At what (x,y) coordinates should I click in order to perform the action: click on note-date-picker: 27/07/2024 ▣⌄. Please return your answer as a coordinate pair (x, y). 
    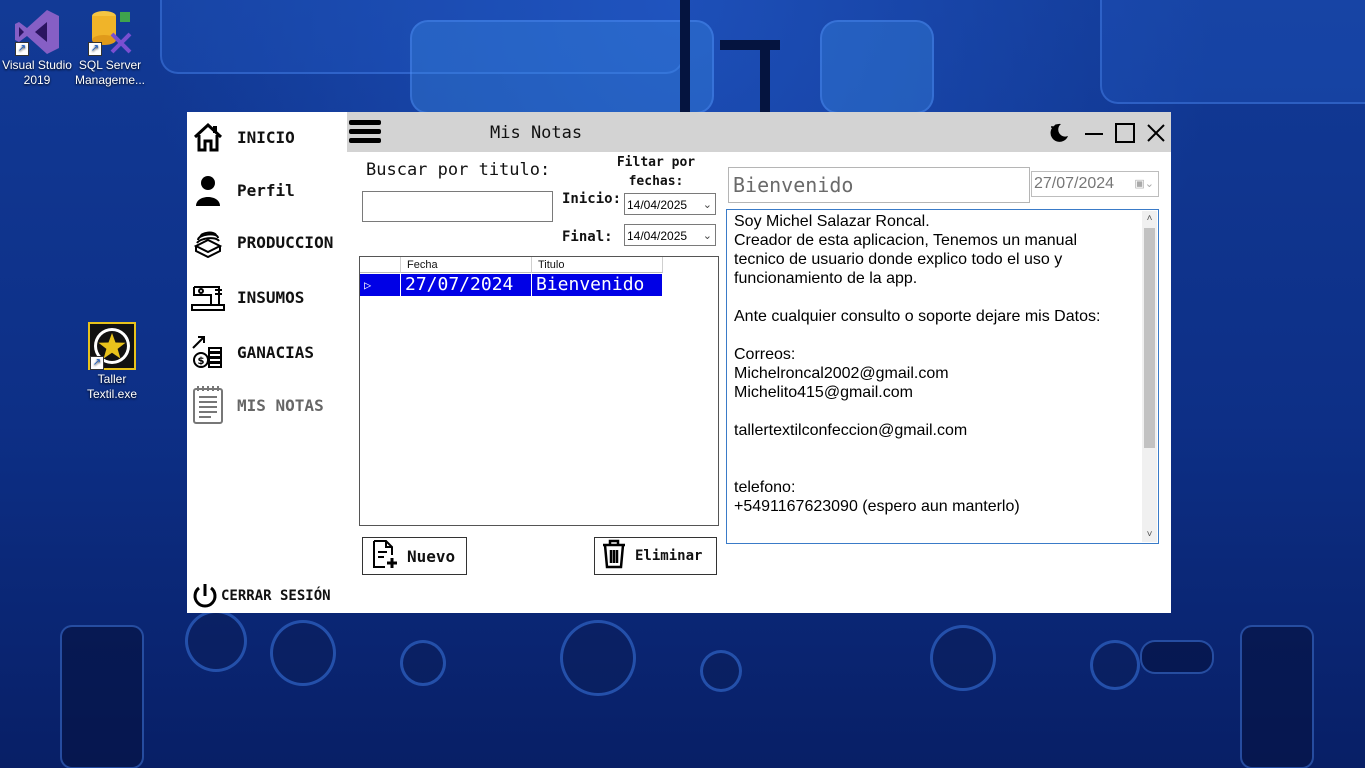
    Looking at the image, I should click on (1095, 184).